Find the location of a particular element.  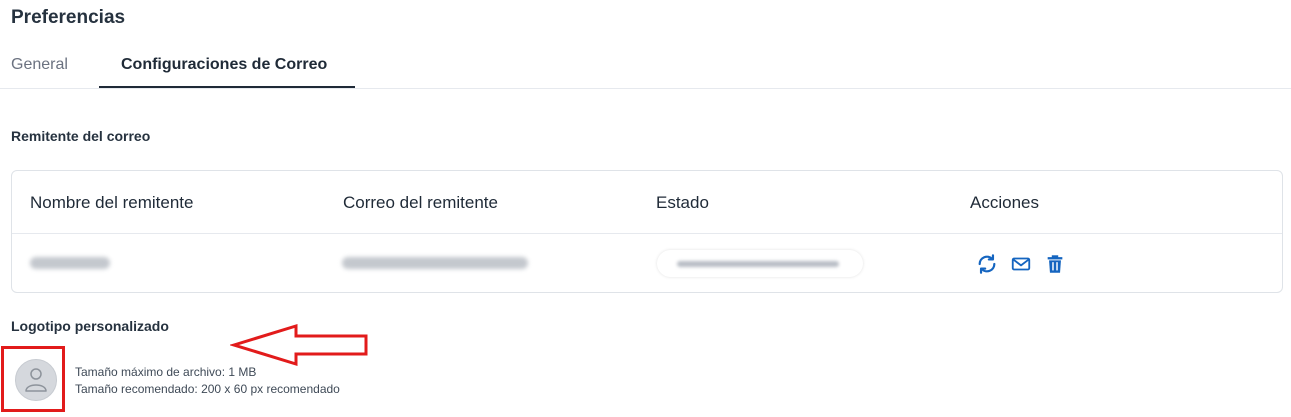

mail-icon is located at coordinates (1021, 264).